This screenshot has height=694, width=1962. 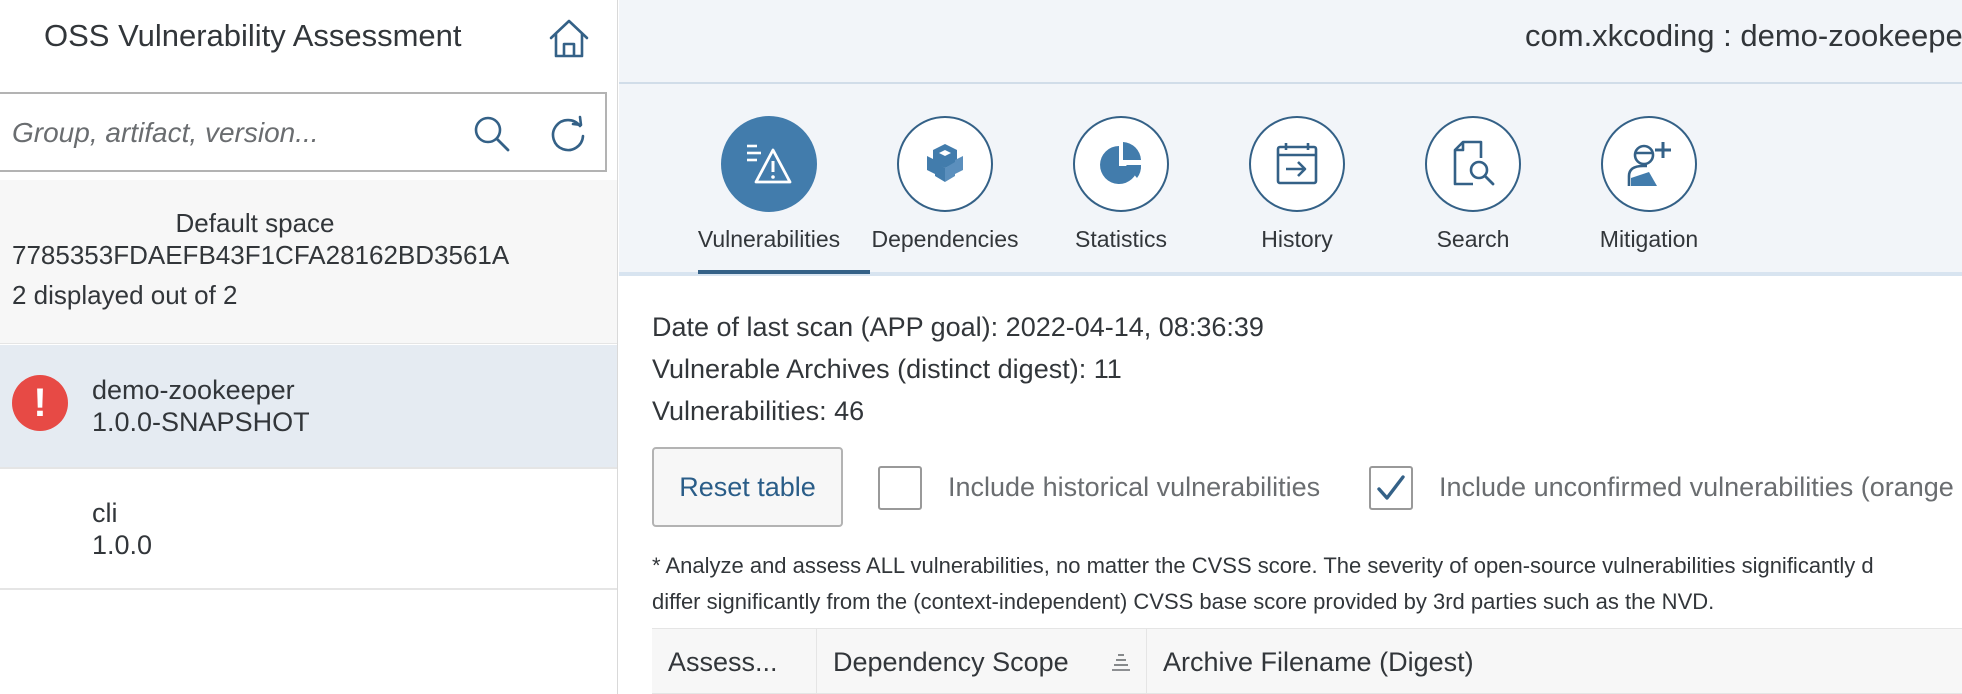 I want to click on mitigation-icon, so click(x=1649, y=164).